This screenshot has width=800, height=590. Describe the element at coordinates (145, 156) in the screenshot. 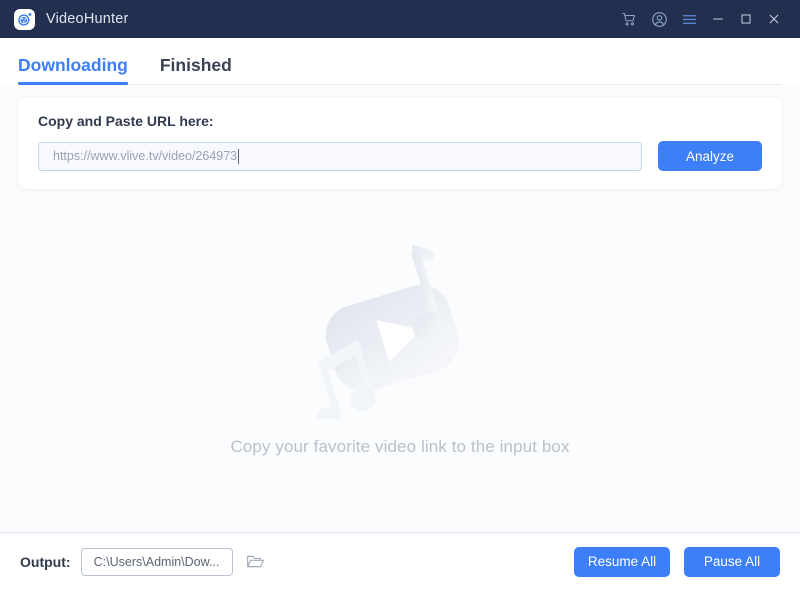

I see `url-input-value: https://www.vlive.tv/video/264973` at that location.